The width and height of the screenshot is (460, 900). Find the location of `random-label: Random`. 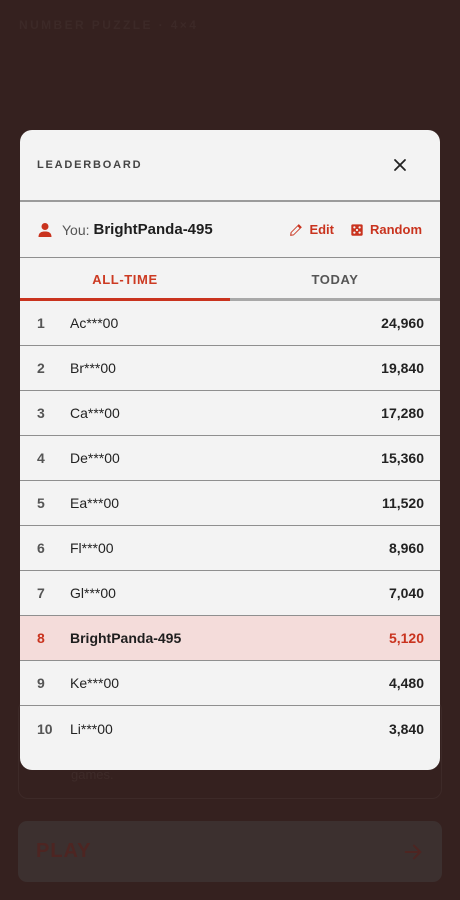

random-label: Random is located at coordinates (396, 229).